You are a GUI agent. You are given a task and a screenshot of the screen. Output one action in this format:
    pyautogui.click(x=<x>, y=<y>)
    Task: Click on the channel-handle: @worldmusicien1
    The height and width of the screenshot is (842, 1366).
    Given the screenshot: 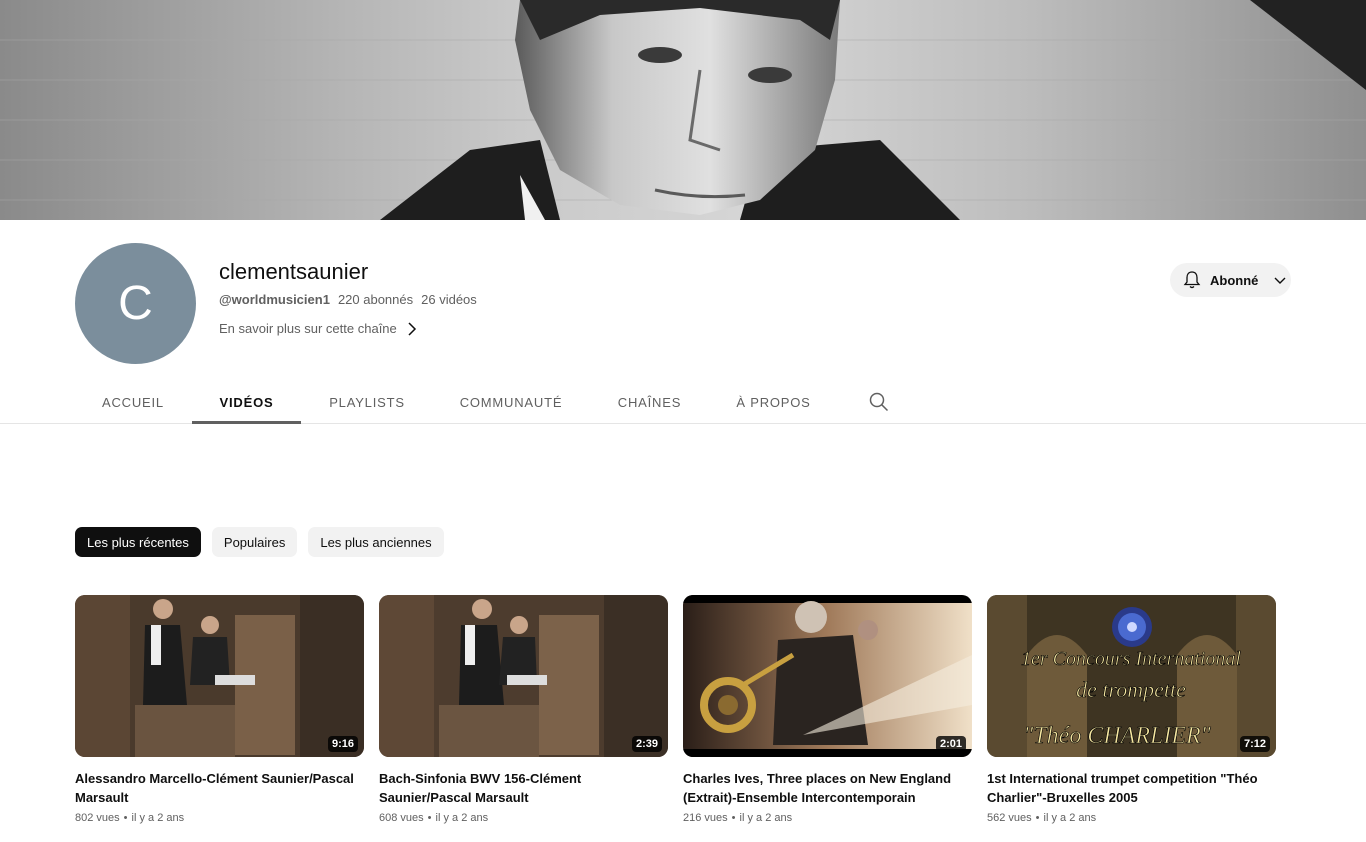 What is the action you would take?
    pyautogui.click(x=274, y=299)
    